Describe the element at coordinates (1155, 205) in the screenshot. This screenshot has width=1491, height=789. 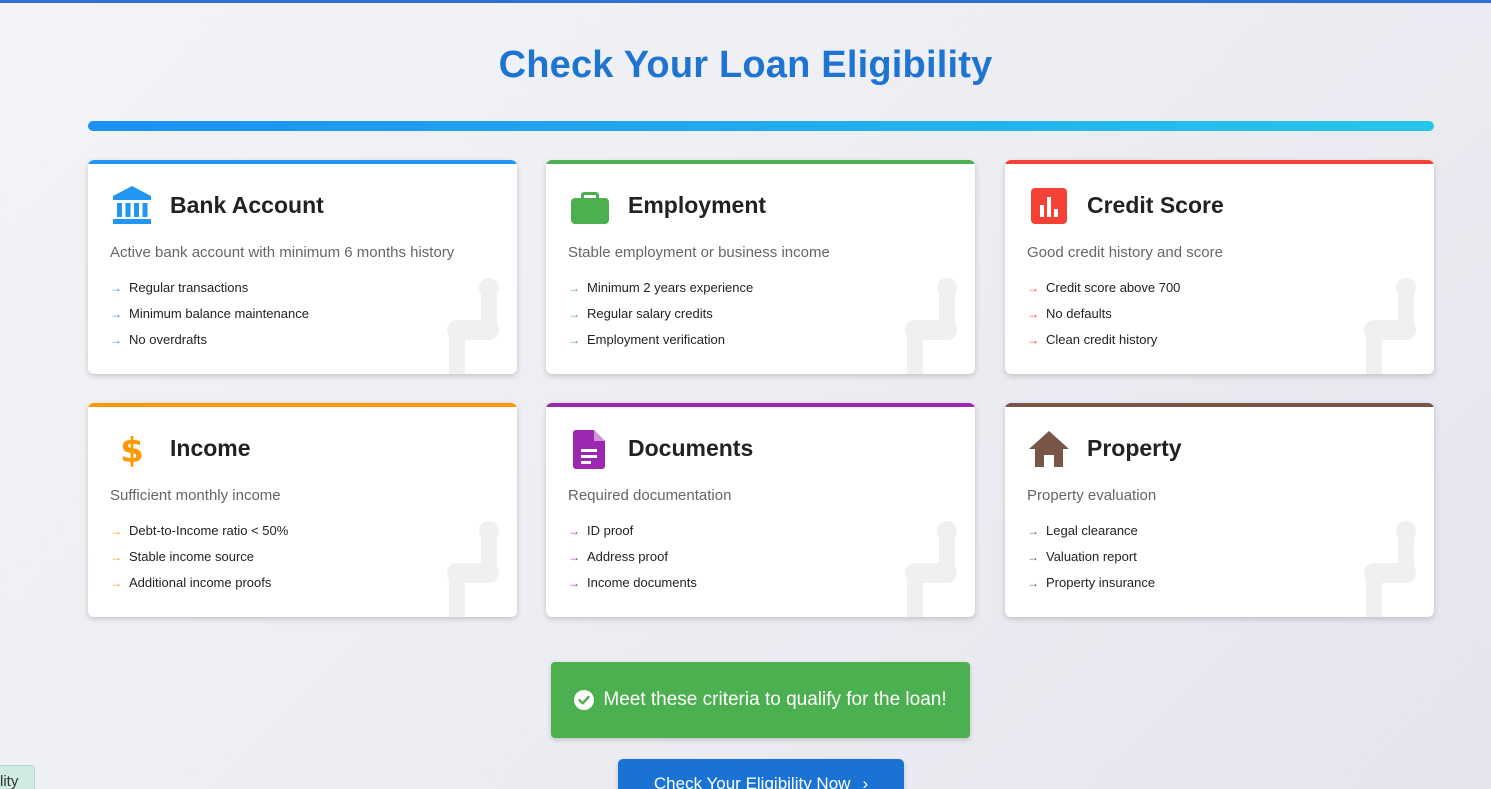
I see `card-title: Credit Score` at that location.